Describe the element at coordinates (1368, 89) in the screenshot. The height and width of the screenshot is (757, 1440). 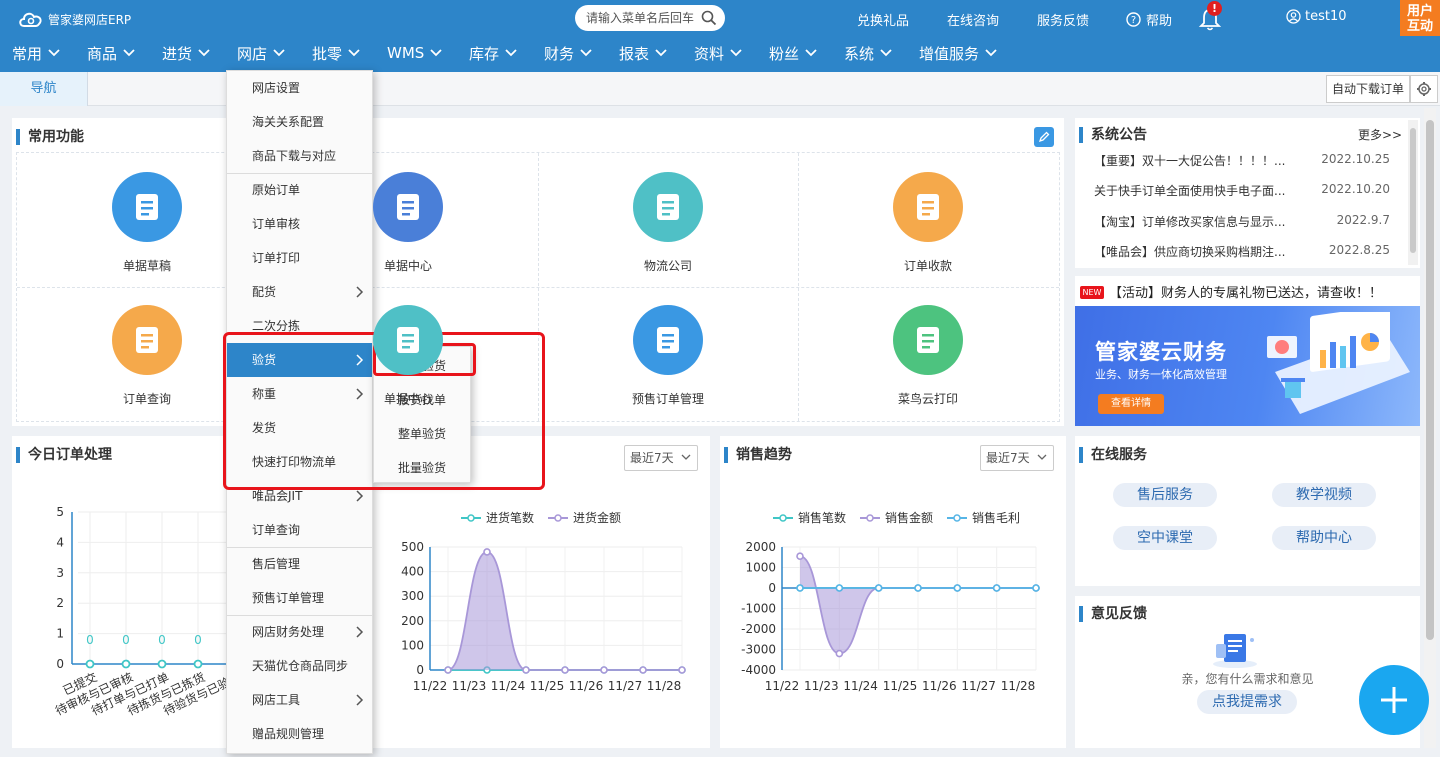
I see `auto-download-orders-button: 自动下载订单` at that location.